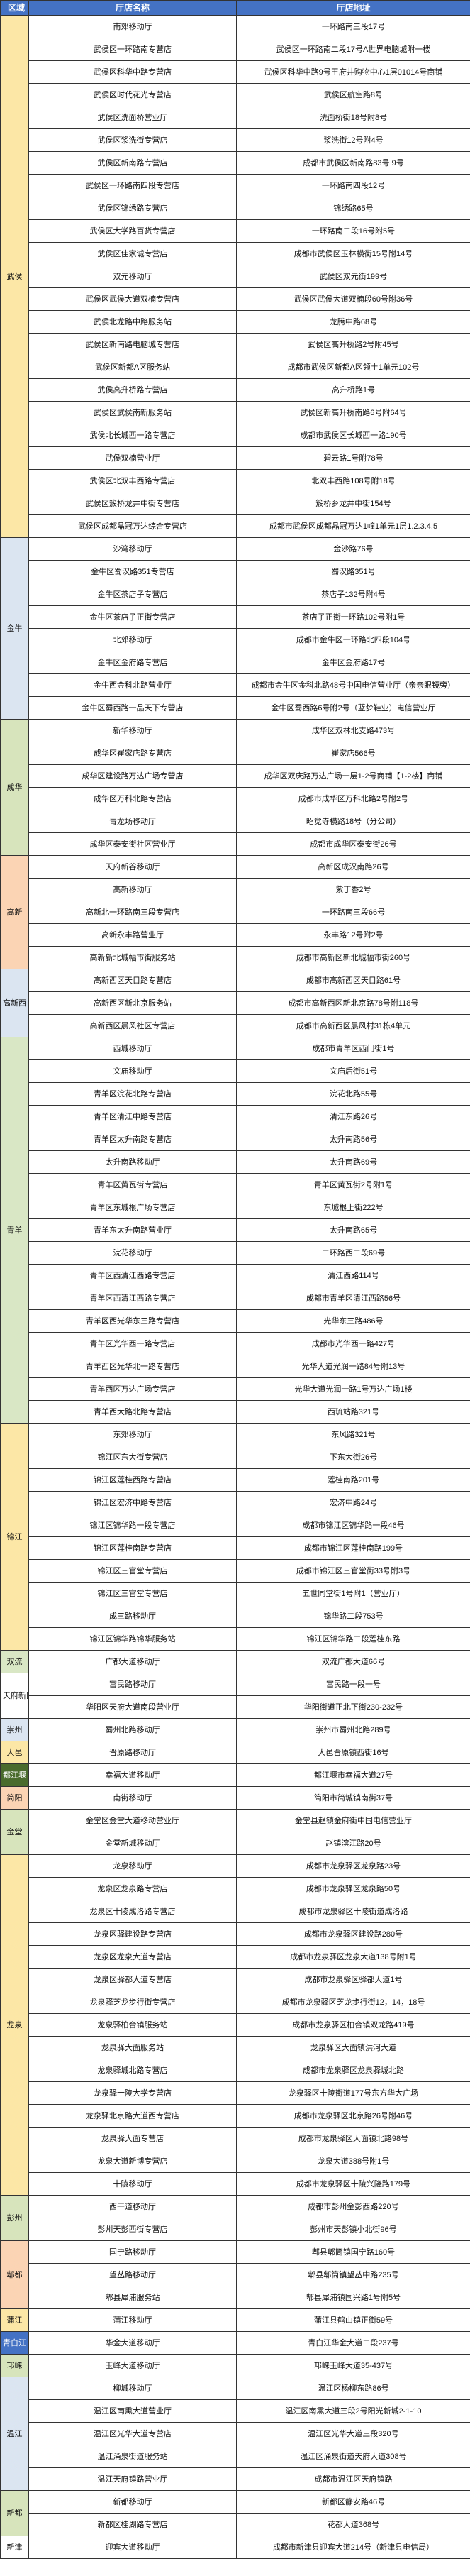 The height and width of the screenshot is (2576, 470). Describe the element at coordinates (132, 1798) in the screenshot. I see `store-name-cell: 南街移动厅` at that location.